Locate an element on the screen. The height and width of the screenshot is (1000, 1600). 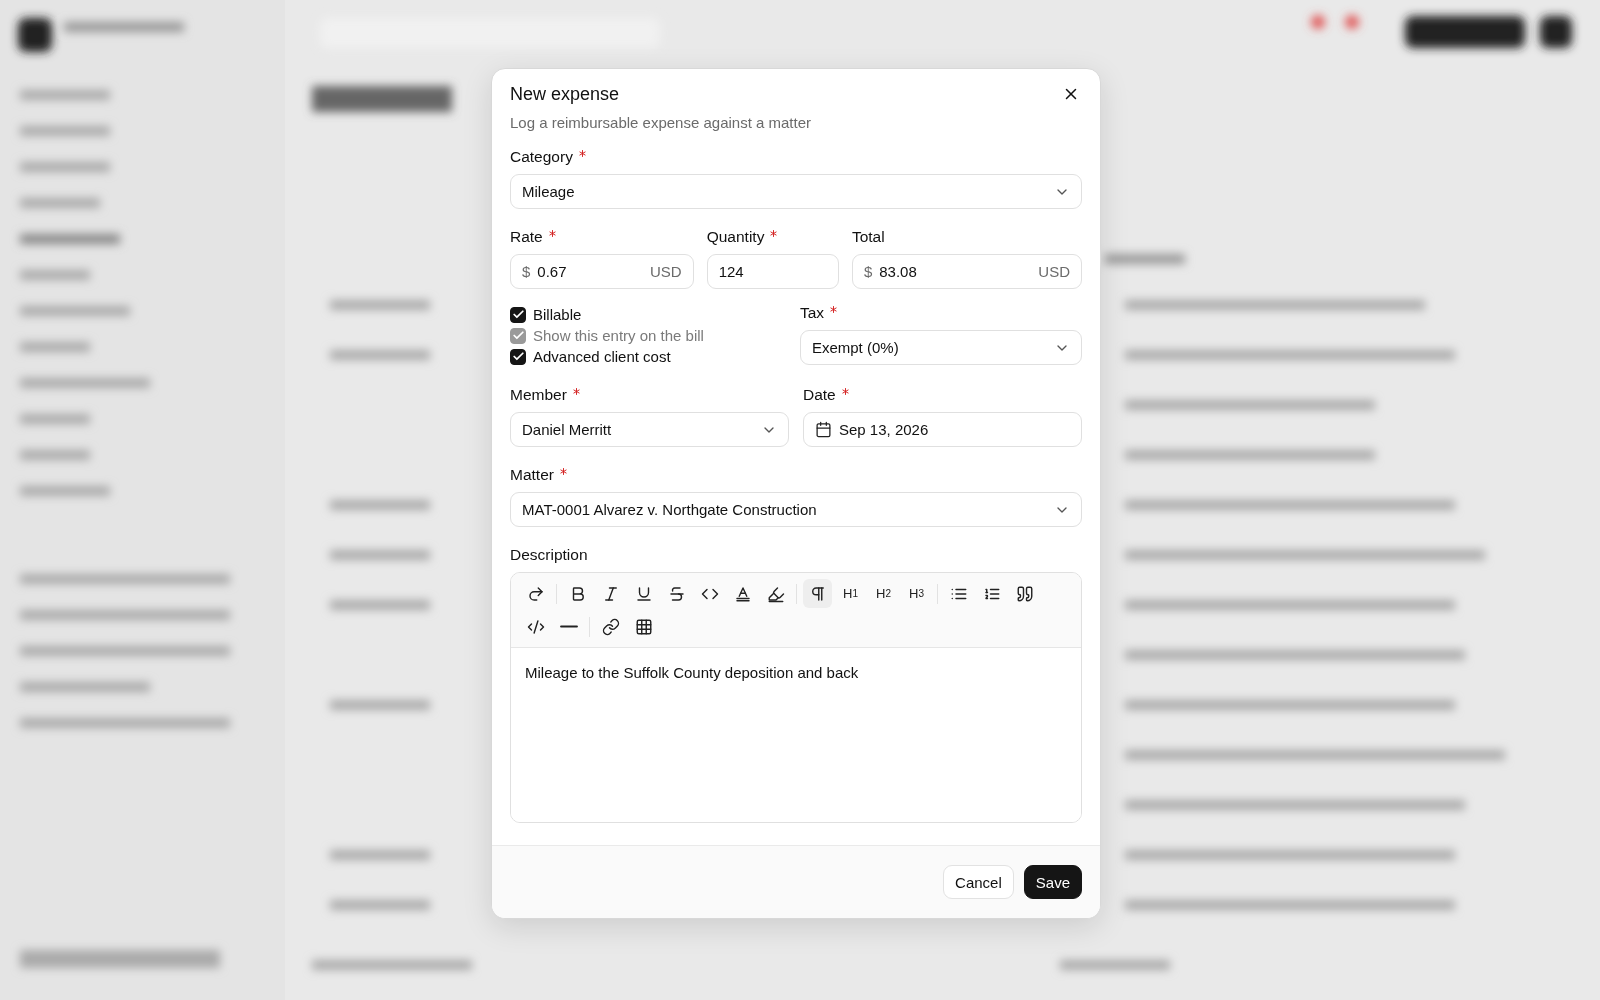
field-label: Total is located at coordinates (868, 237).